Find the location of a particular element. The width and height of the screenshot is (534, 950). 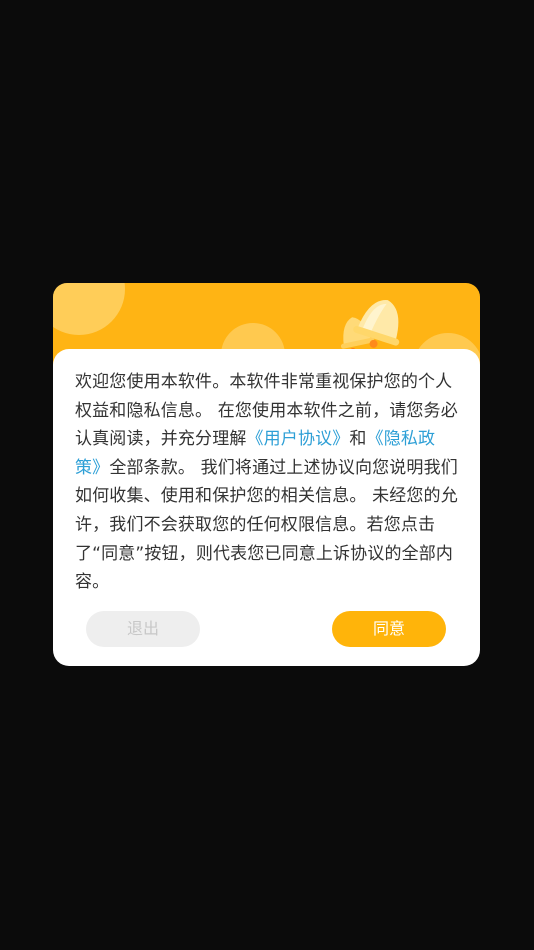

user-agreement-link: 《用户协议》 is located at coordinates (298, 439).